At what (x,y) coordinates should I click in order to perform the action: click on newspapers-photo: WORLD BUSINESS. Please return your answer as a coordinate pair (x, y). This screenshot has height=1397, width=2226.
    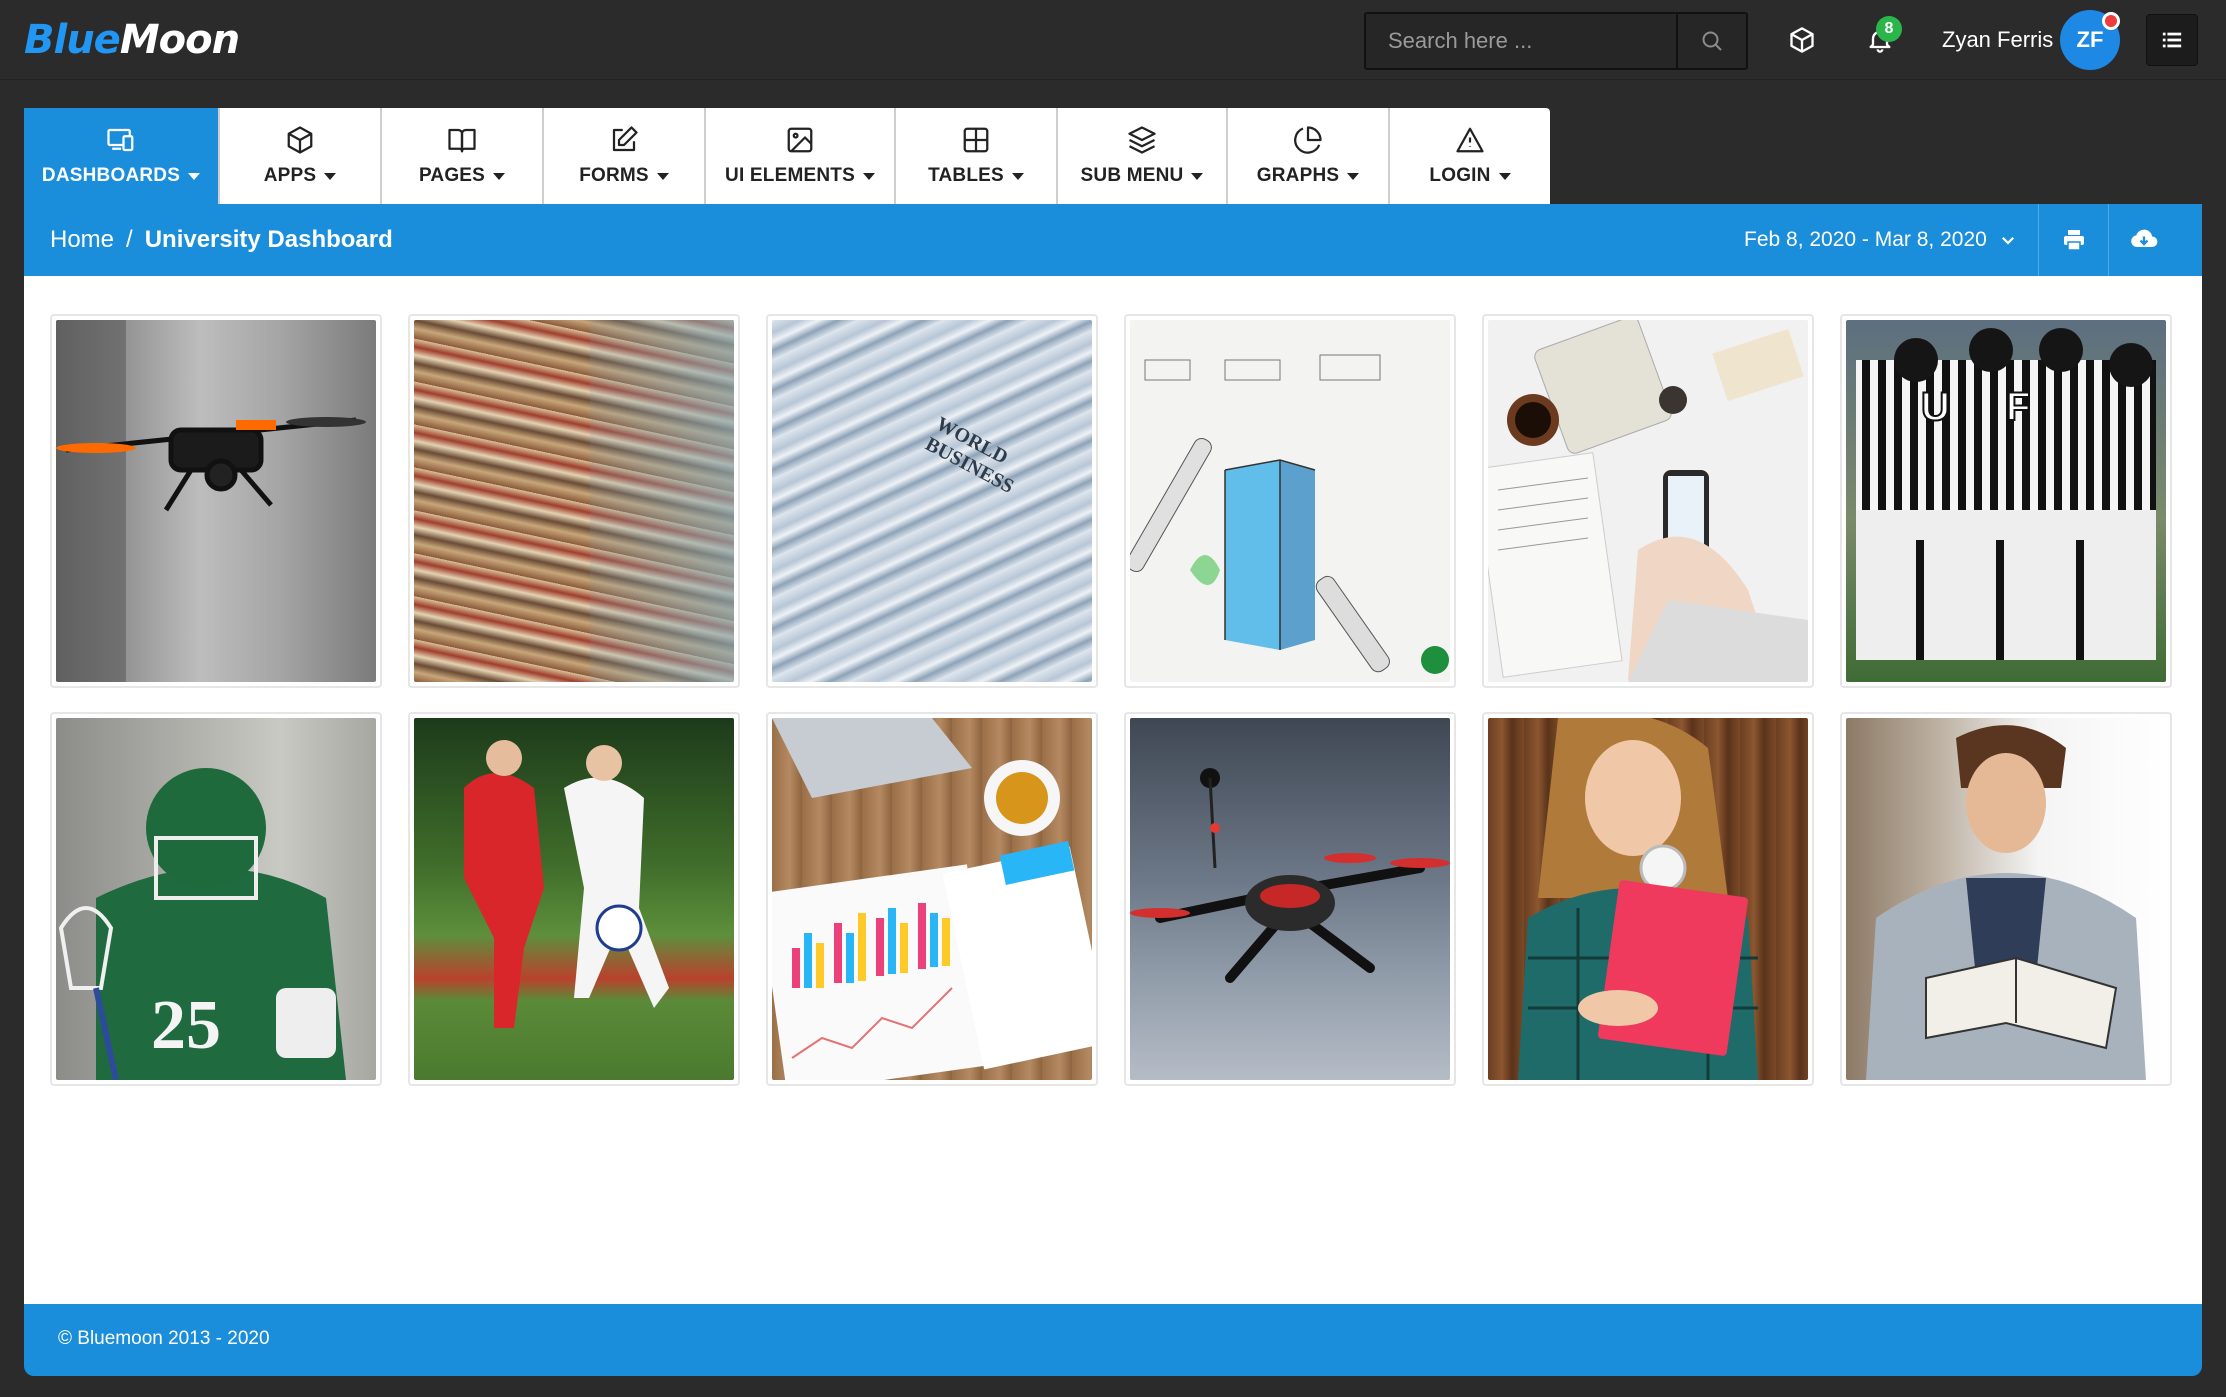
    Looking at the image, I should click on (932, 501).